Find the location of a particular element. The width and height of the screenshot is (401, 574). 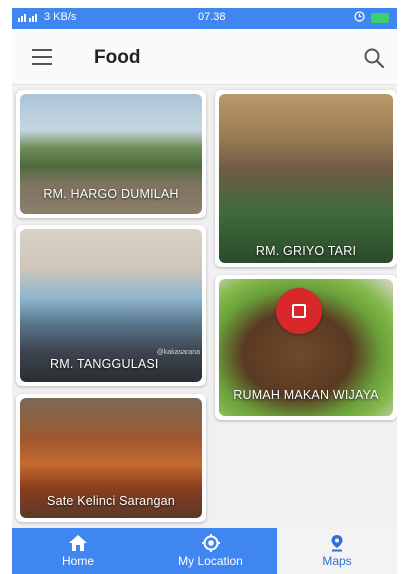

food-card-rumah-makan-wijaya: RUMAH MAKAN WIJAYA is located at coordinates (306, 347).